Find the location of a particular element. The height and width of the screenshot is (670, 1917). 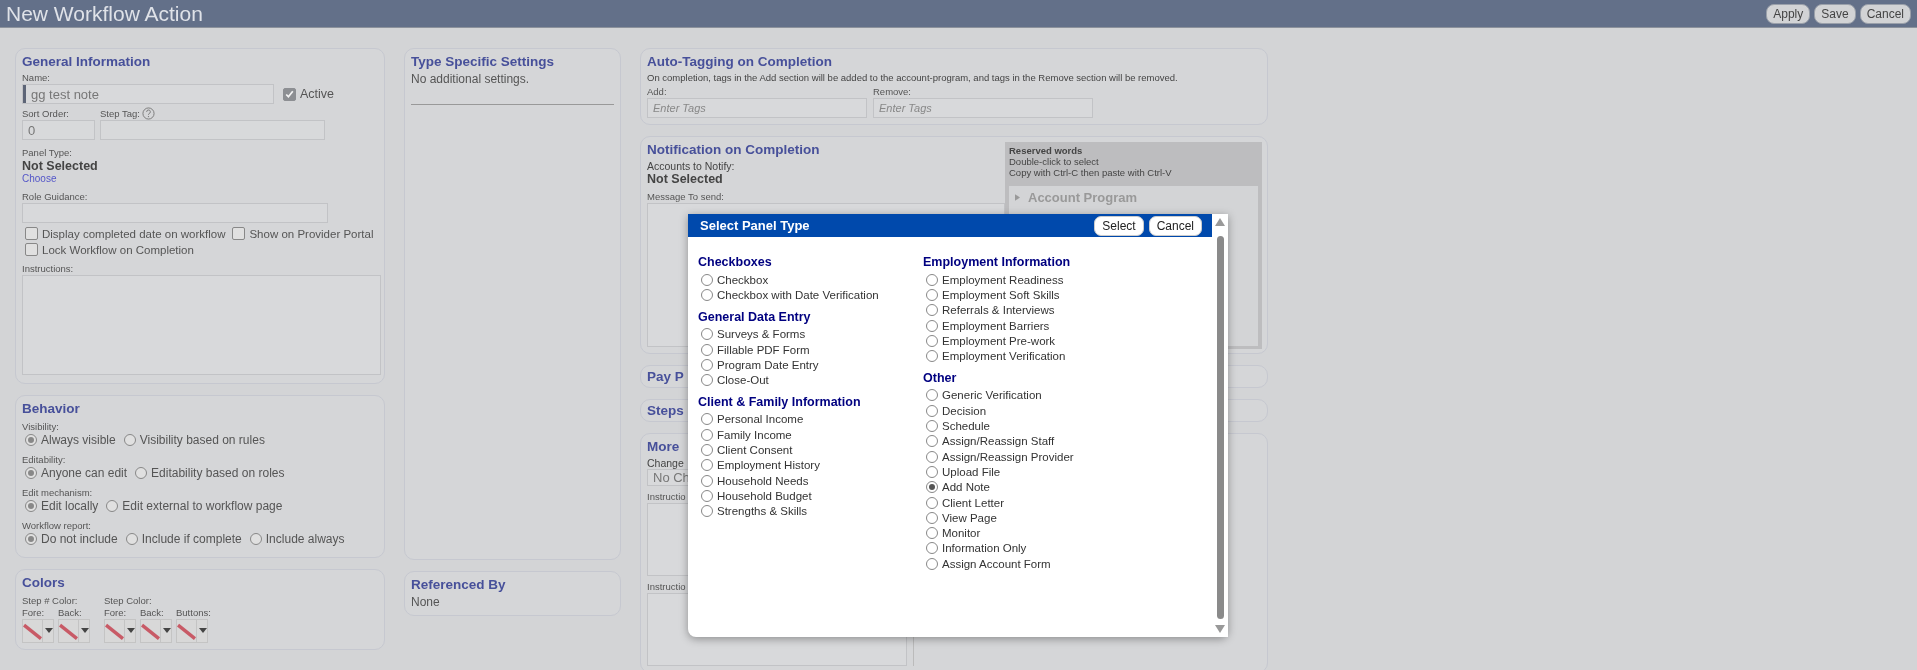

toolbar-button: Save is located at coordinates (1835, 13).